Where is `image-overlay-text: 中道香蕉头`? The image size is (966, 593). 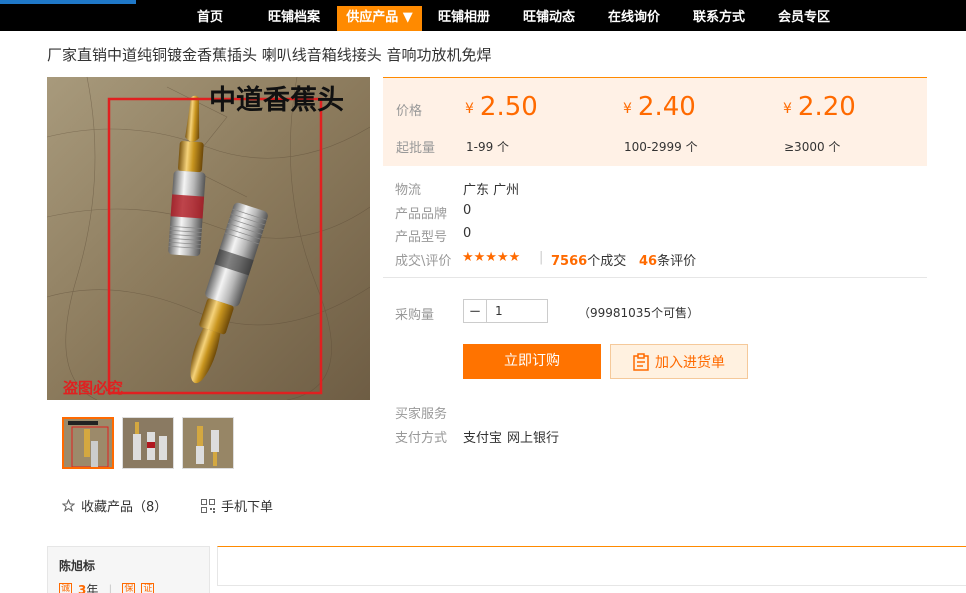
image-overlay-text: 中道香蕉头 is located at coordinates (276, 100).